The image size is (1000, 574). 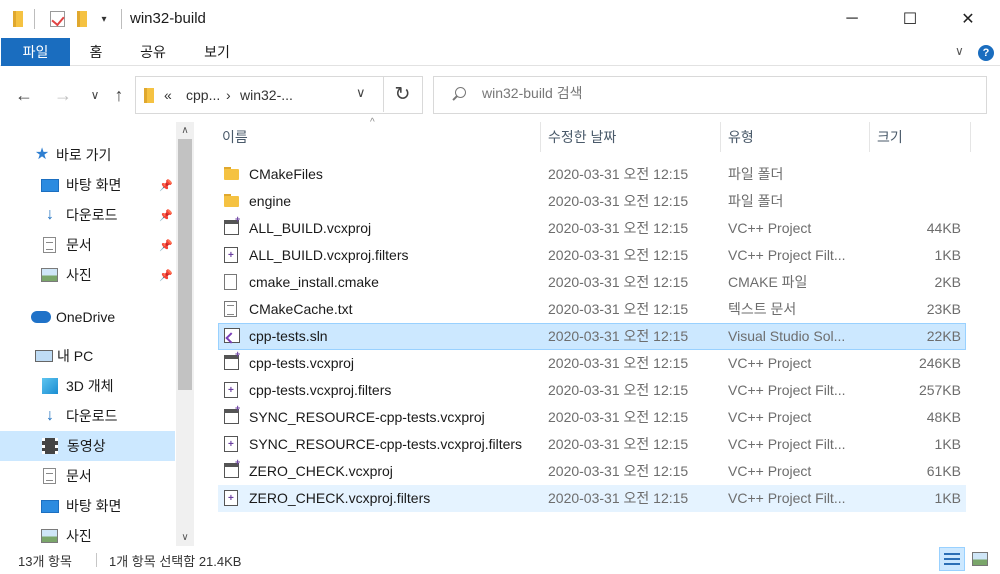 I want to click on star-icon: ★, so click(x=42, y=154).